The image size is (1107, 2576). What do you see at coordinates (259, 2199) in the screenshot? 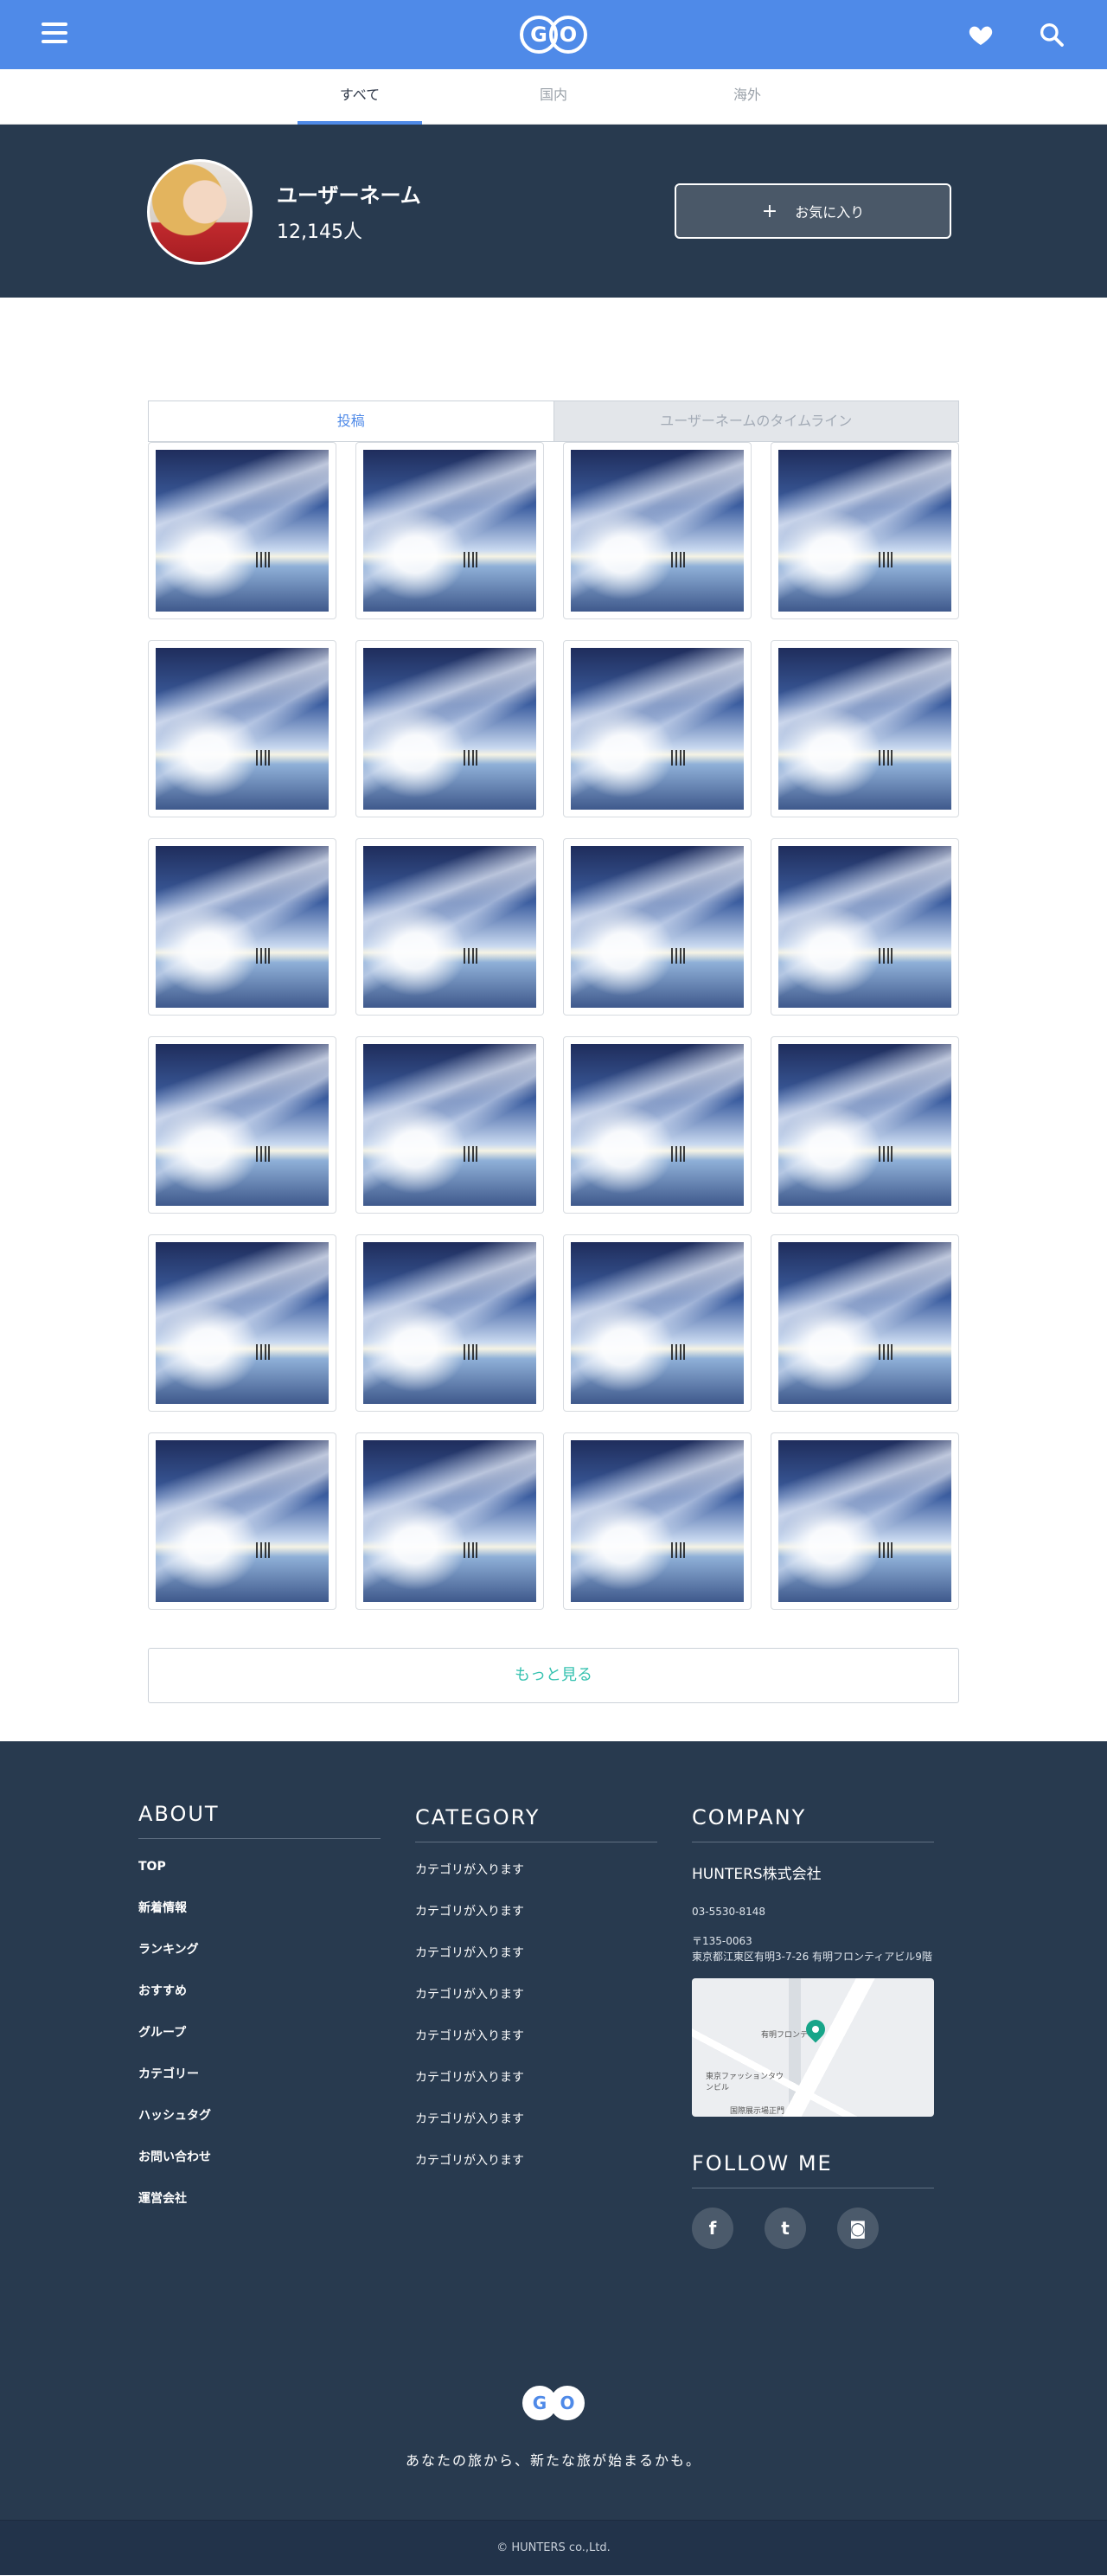
I see `footer-link-company: 運営会社` at bounding box center [259, 2199].